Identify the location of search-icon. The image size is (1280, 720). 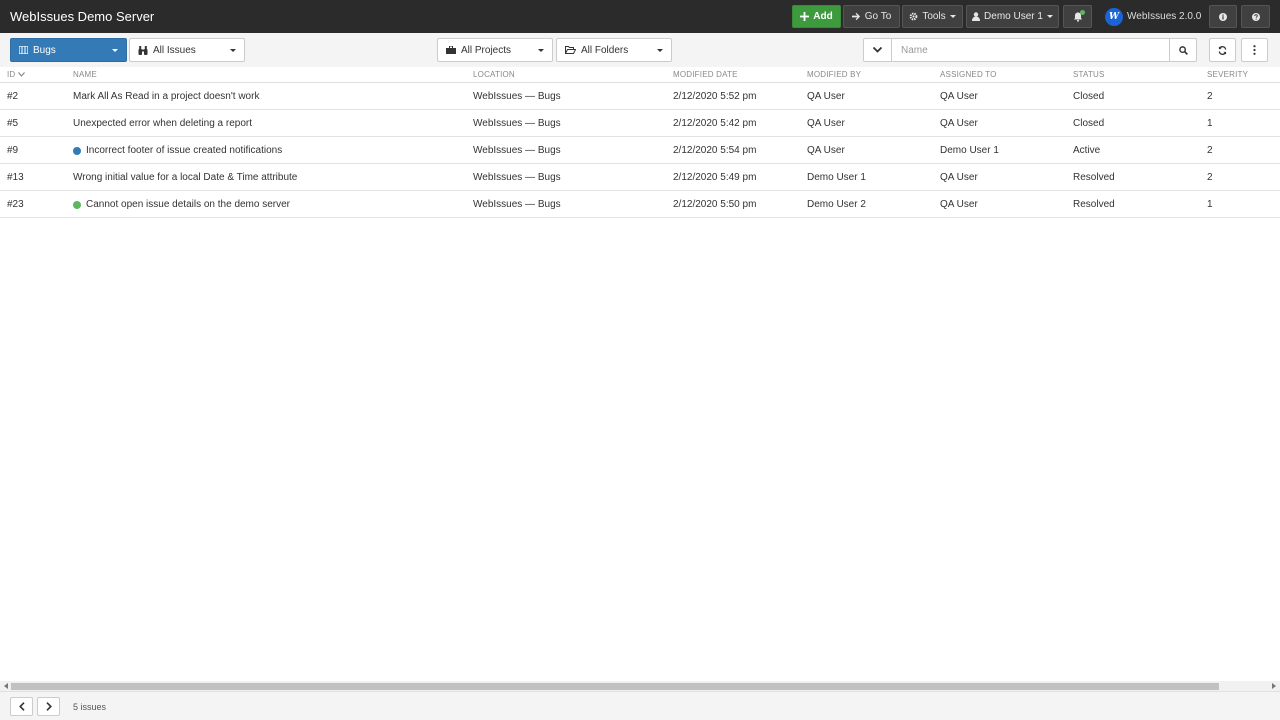
(1183, 50).